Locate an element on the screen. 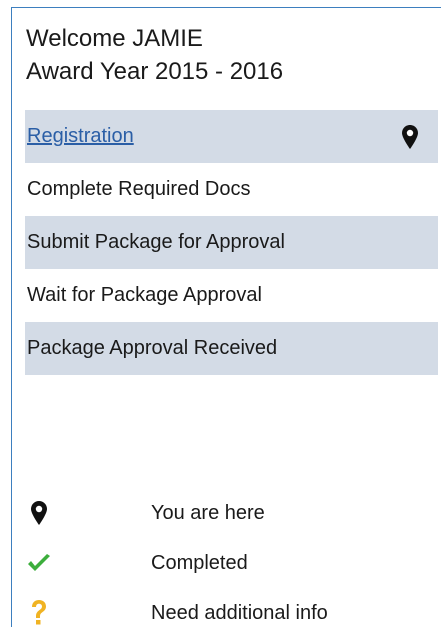 Image resolution: width=441 pixels, height=638 pixels. step-approval-received: Package Approval Received is located at coordinates (231, 348).